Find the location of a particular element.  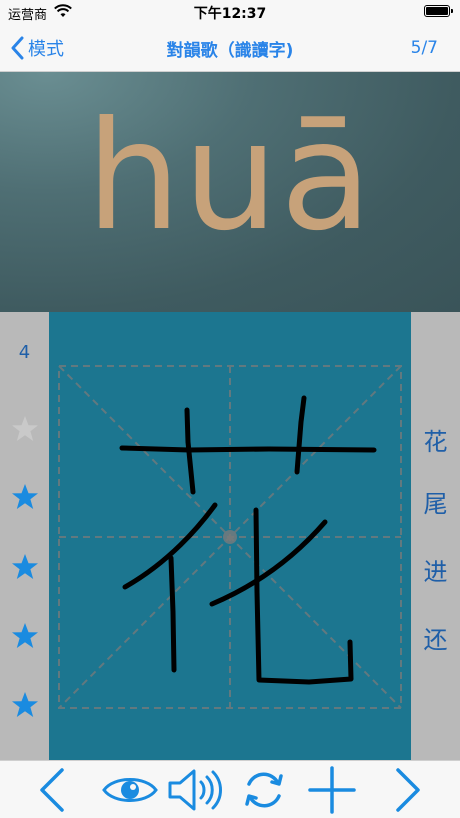

next-button is located at coordinates (409, 790).